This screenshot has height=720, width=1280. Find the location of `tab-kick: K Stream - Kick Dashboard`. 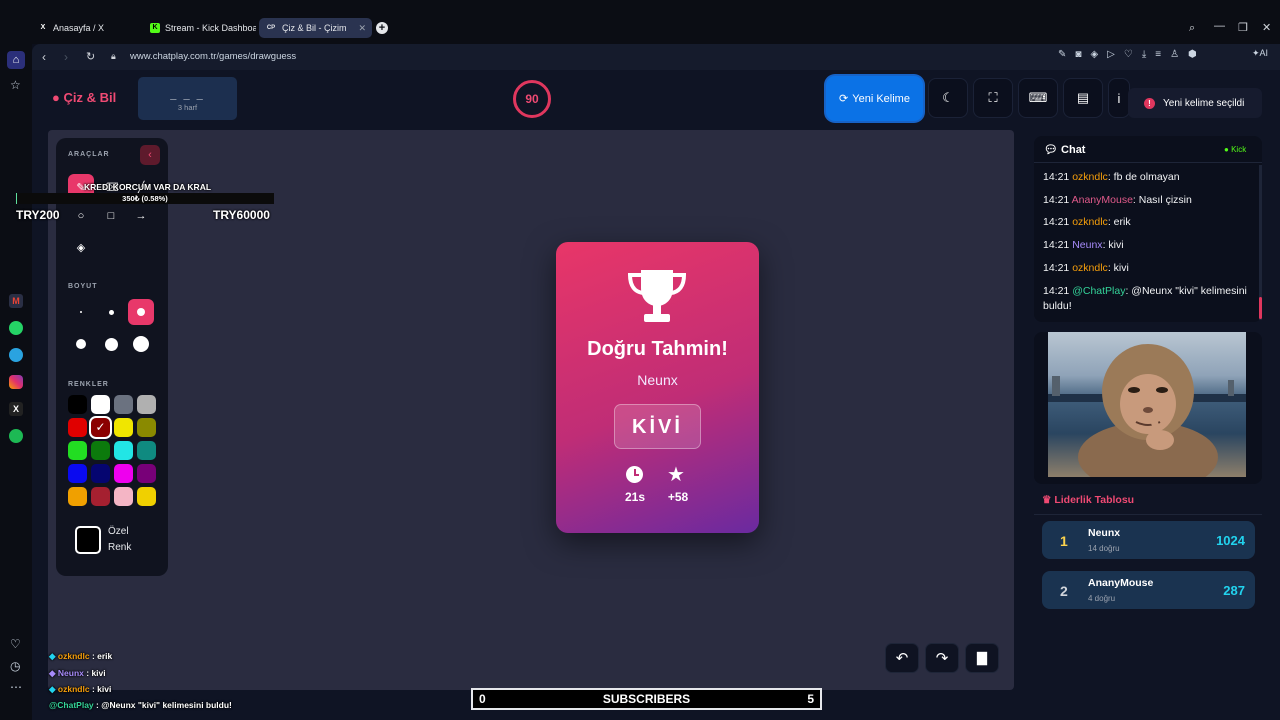

tab-kick: K Stream - Kick Dashboard is located at coordinates (200, 28).